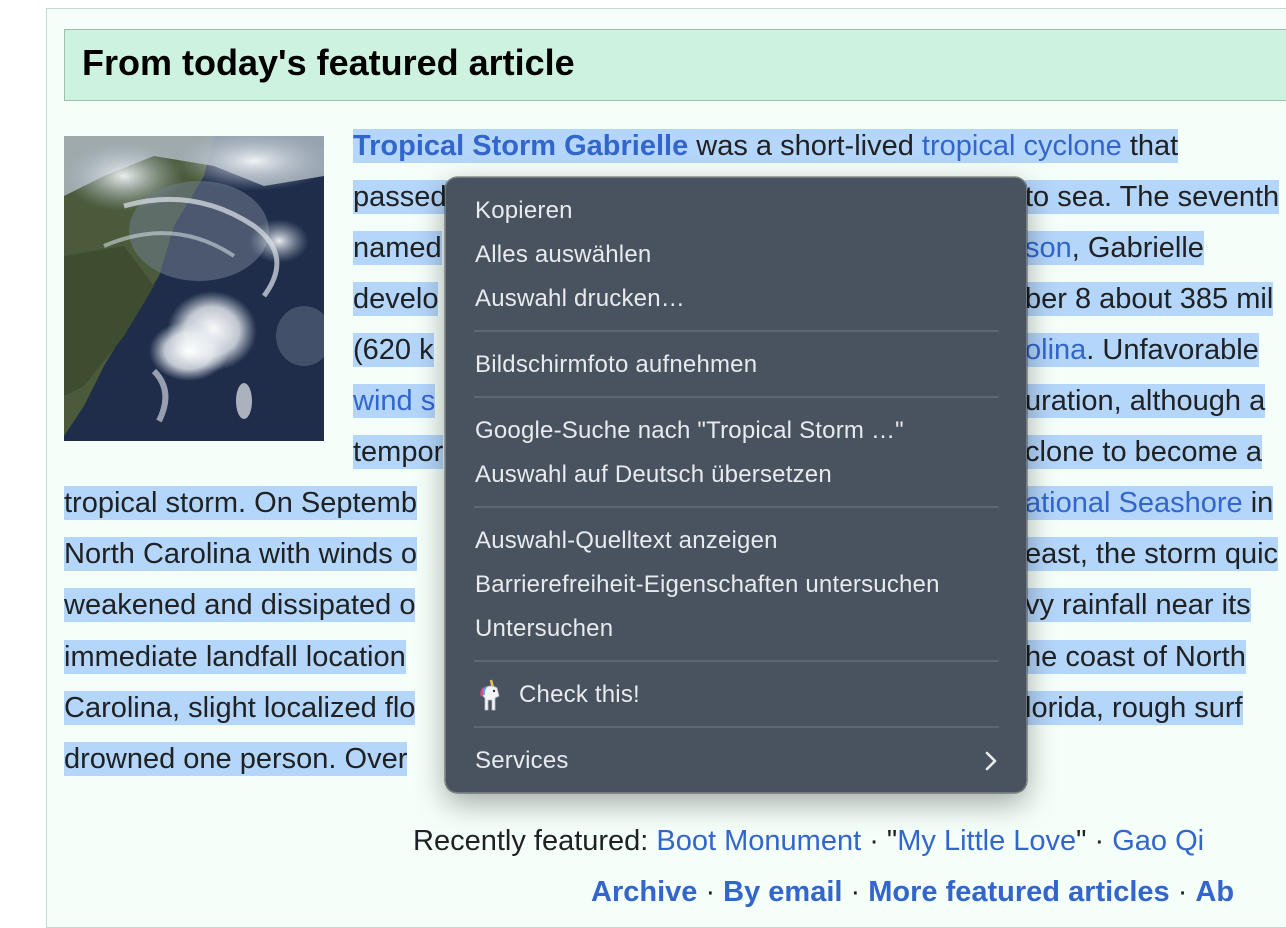 This screenshot has width=1286, height=928. I want to click on article-text: to sea. The seventh, so click(1152, 197).